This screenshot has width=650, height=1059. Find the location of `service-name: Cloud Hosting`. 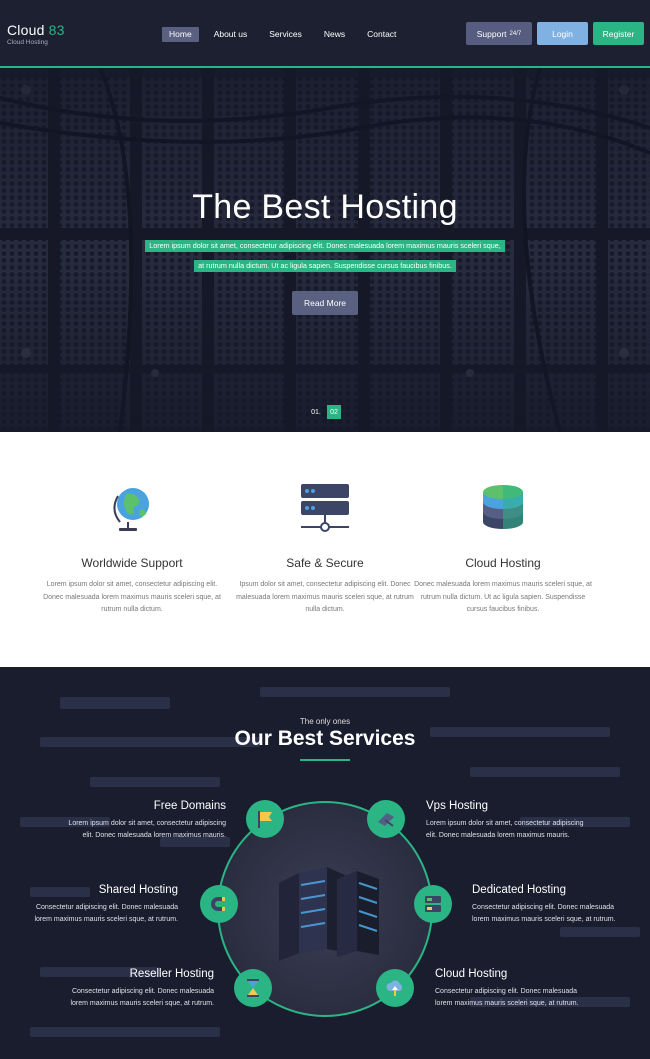

service-name: Cloud Hosting is located at coordinates (471, 974).